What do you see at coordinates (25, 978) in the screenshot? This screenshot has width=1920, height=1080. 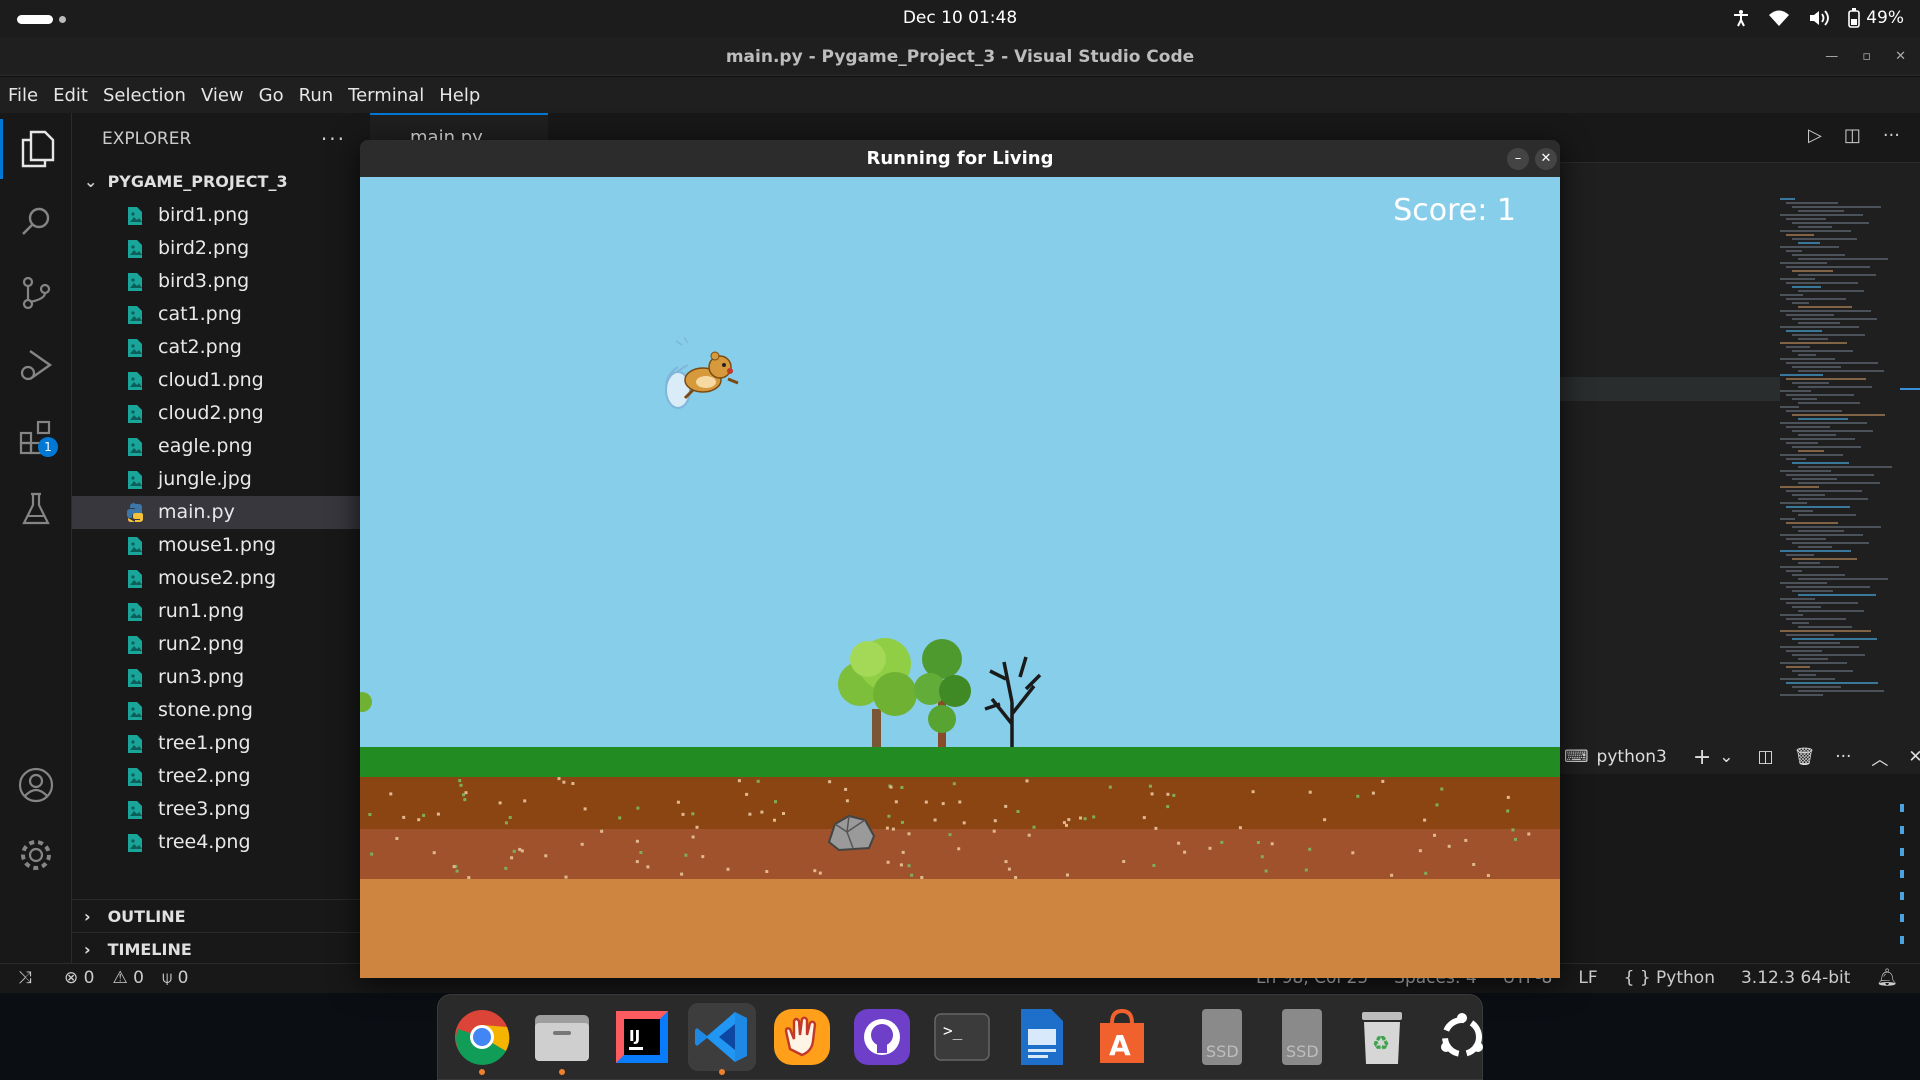 I see `remote-indicator: ⤨` at bounding box center [25, 978].